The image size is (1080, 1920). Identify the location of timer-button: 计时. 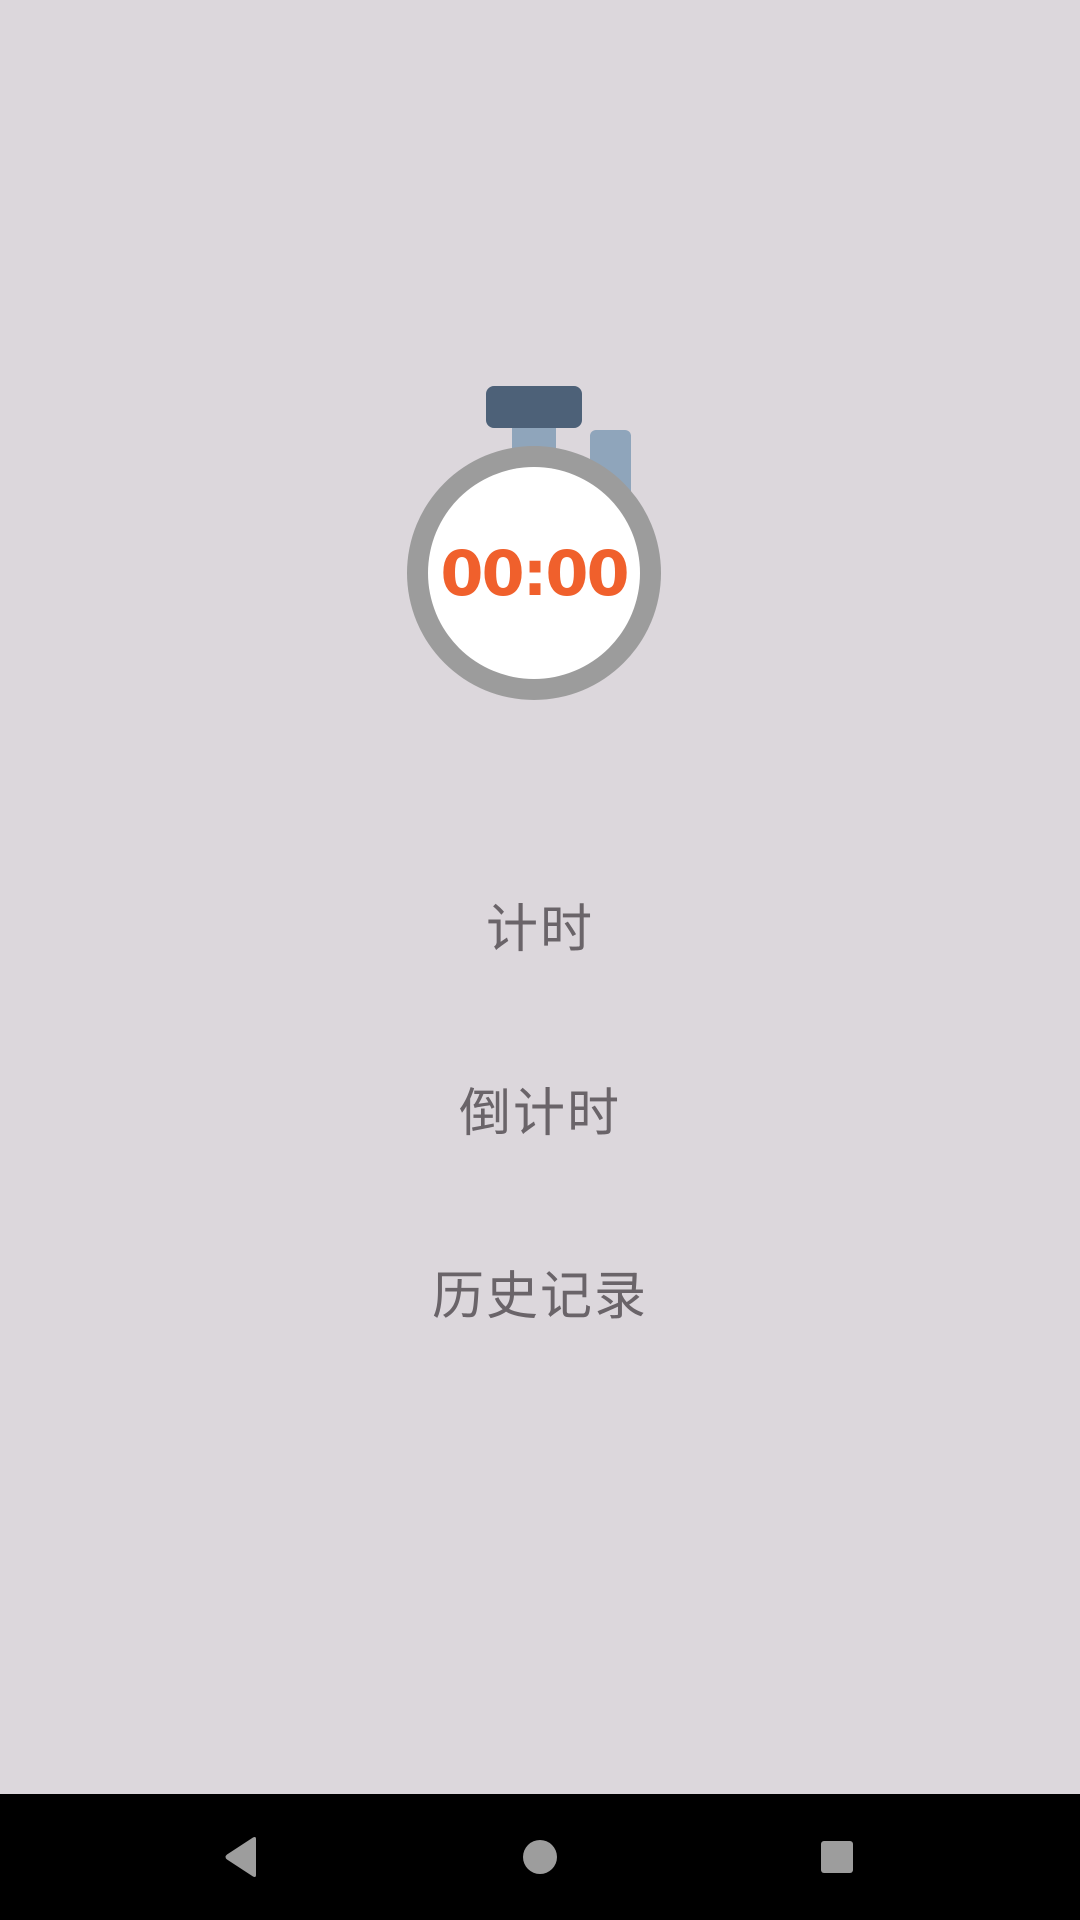
(540, 924).